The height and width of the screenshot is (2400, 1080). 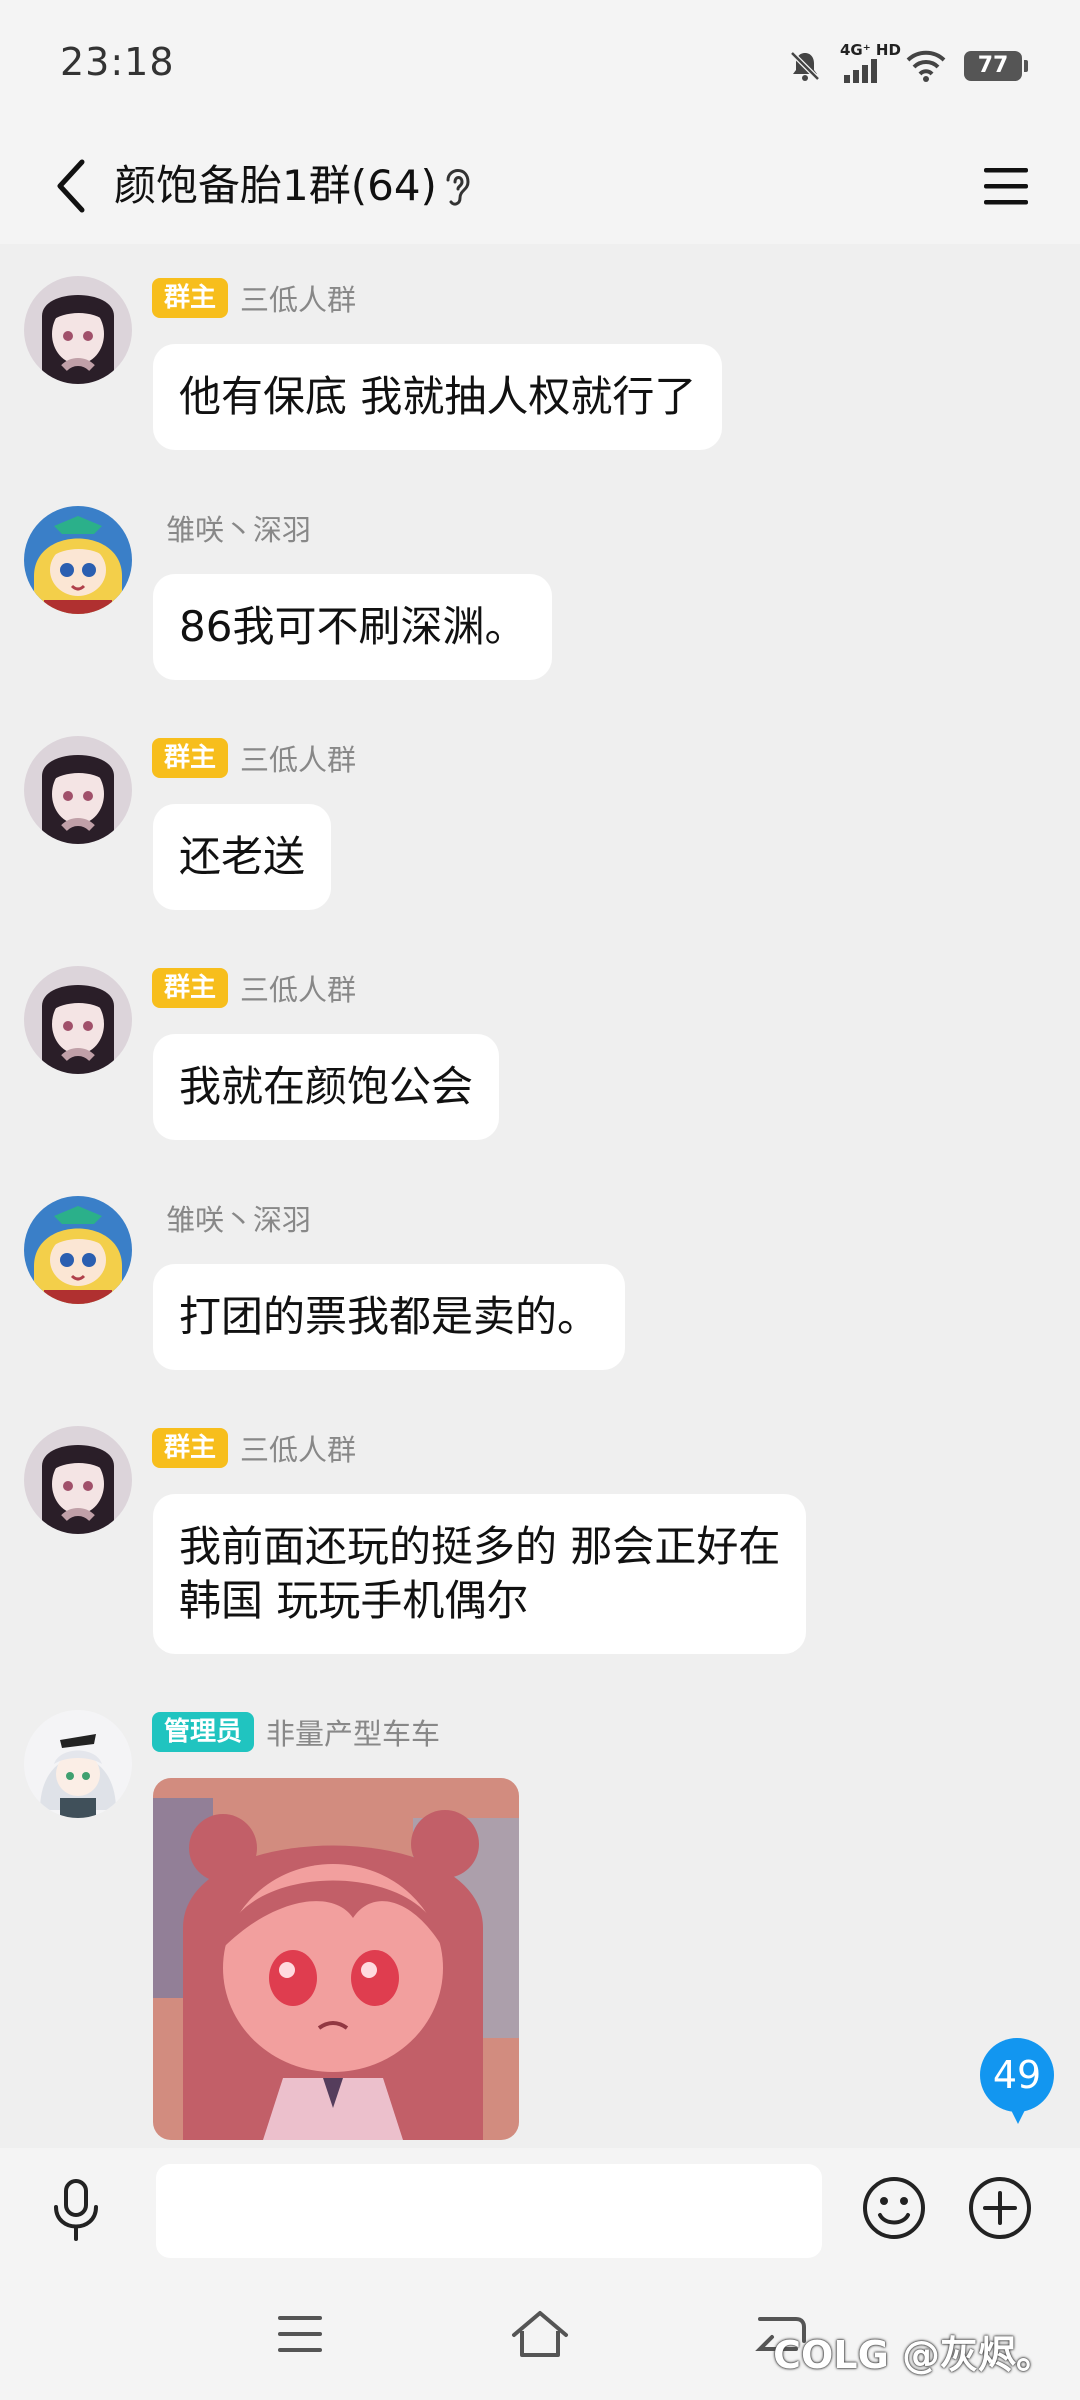 What do you see at coordinates (860, 71) in the screenshot?
I see `signal-icon` at bounding box center [860, 71].